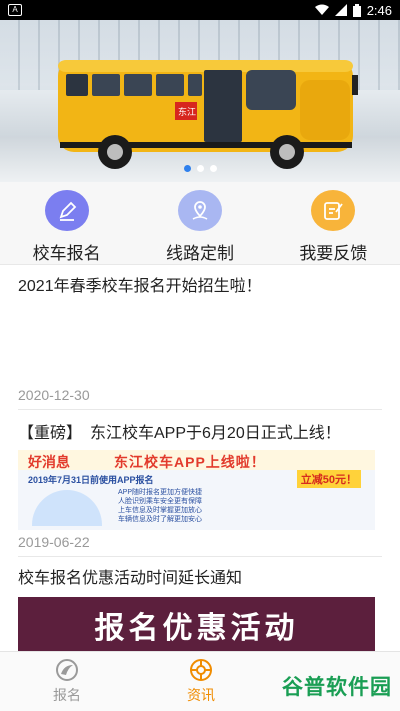 The width and height of the screenshot is (400, 711). I want to click on feedback-icon, so click(333, 210).